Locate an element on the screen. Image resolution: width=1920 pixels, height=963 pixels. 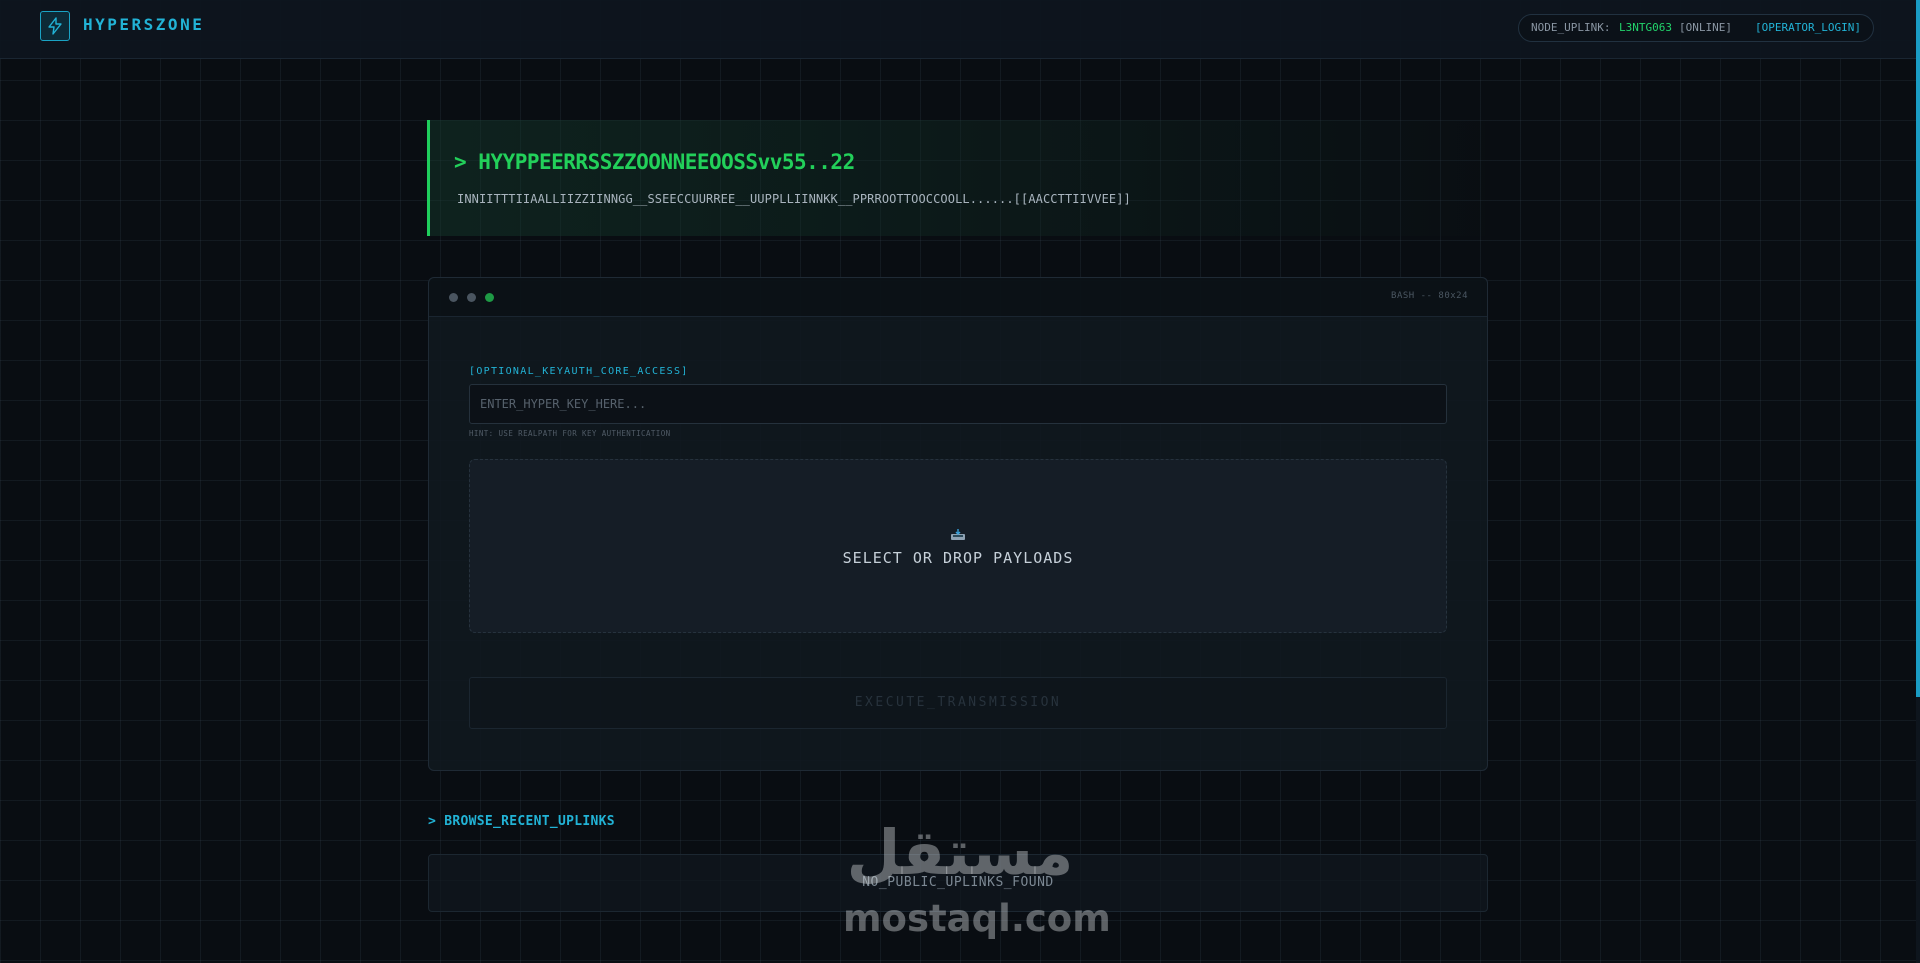
lightning-bolt-icon is located at coordinates (55, 26).